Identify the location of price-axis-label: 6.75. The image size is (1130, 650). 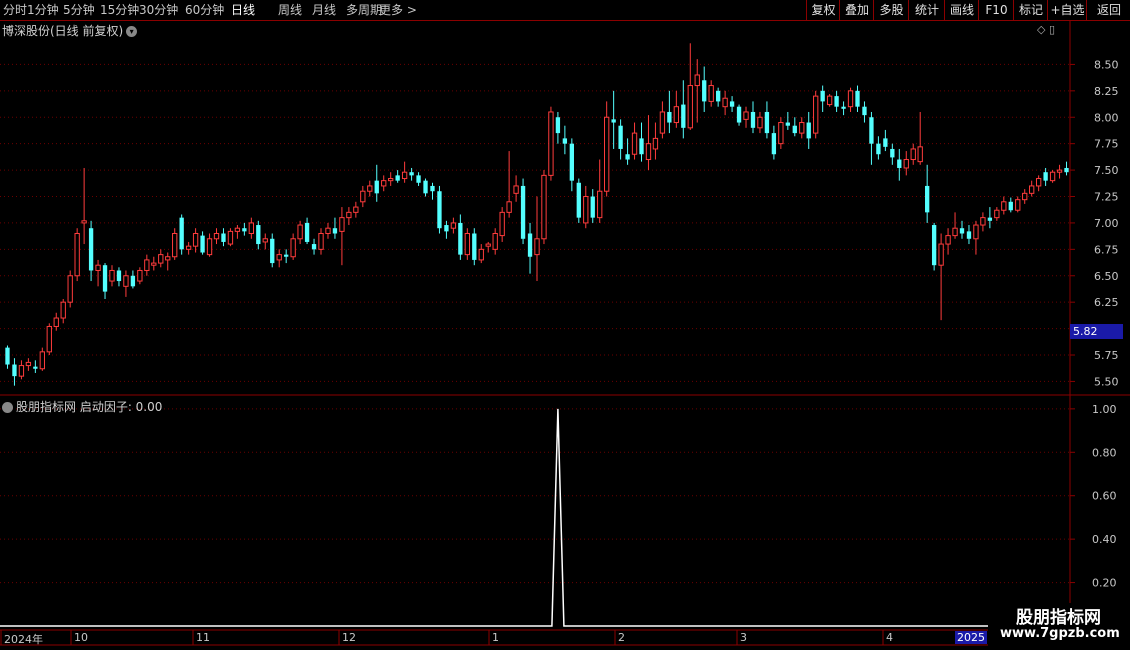
(1106, 249).